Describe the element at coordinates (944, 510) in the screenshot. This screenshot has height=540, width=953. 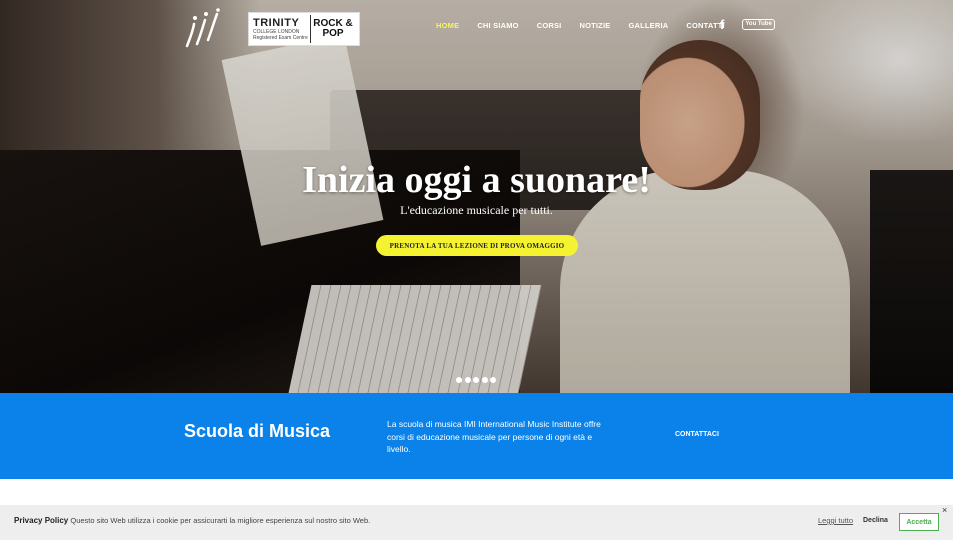
I see `cookie-close-icon: ×` at that location.